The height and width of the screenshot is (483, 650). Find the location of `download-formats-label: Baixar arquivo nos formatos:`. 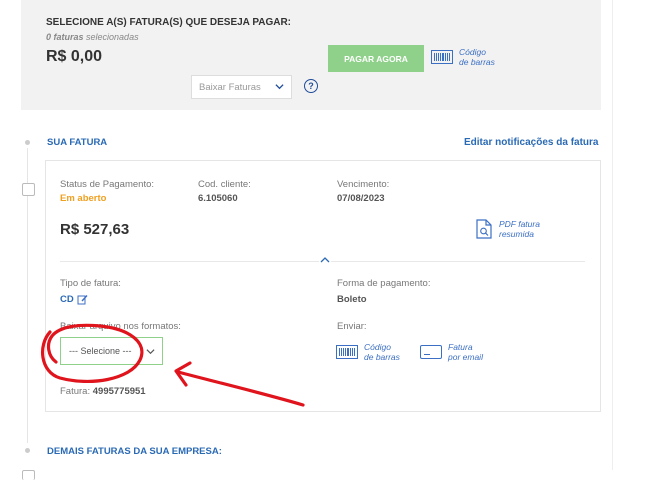

download-formats-label: Baixar arquivo nos formatos: is located at coordinates (120, 326).